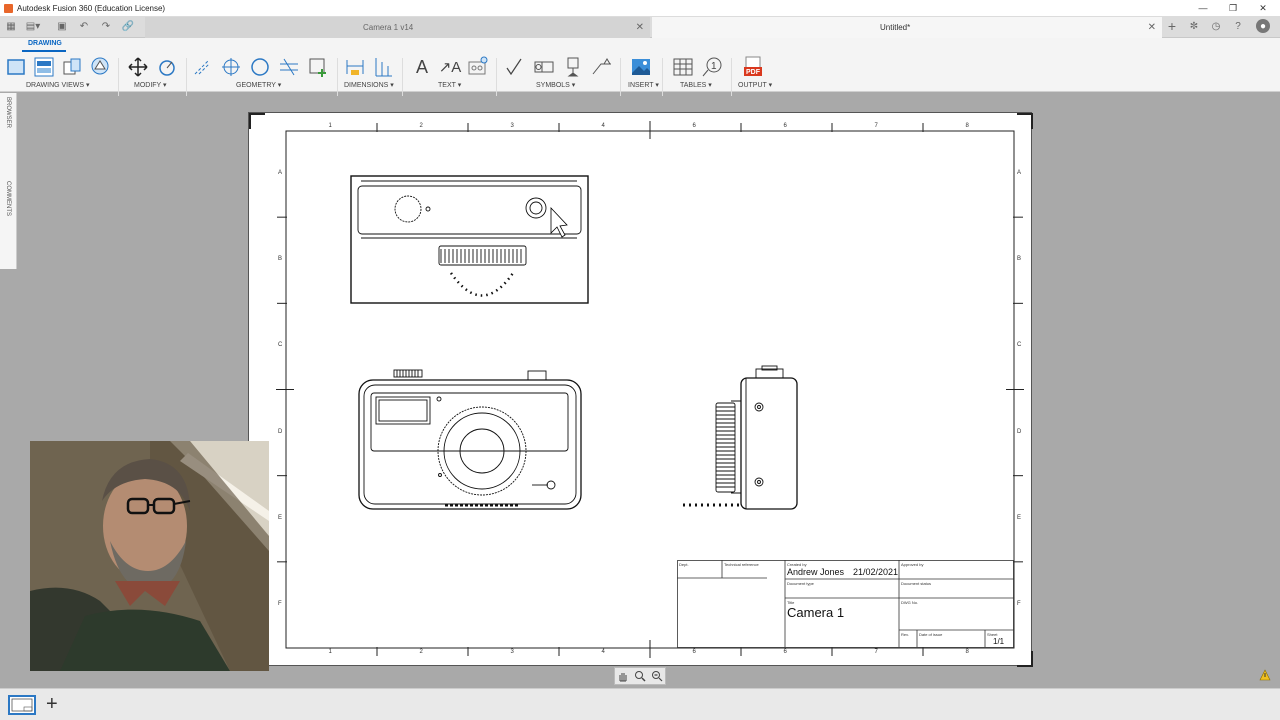 Image resolution: width=1280 pixels, height=720 pixels. I want to click on browser-panel-toggle: BROWSER, so click(8, 112).